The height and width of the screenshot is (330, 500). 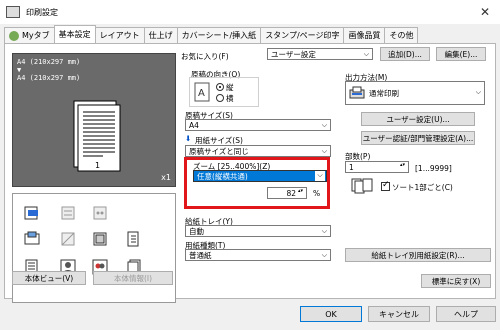 I want to click on paper-size-value: 原稿サイズと同じ, so click(x=219, y=151).